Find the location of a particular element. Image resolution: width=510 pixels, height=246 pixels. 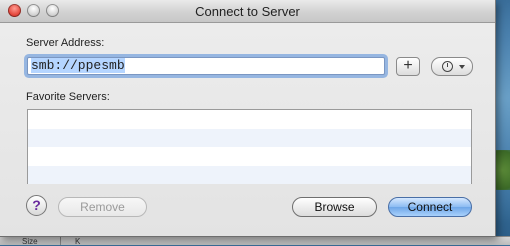

title-bar: Connect to Server is located at coordinates (247, 11).